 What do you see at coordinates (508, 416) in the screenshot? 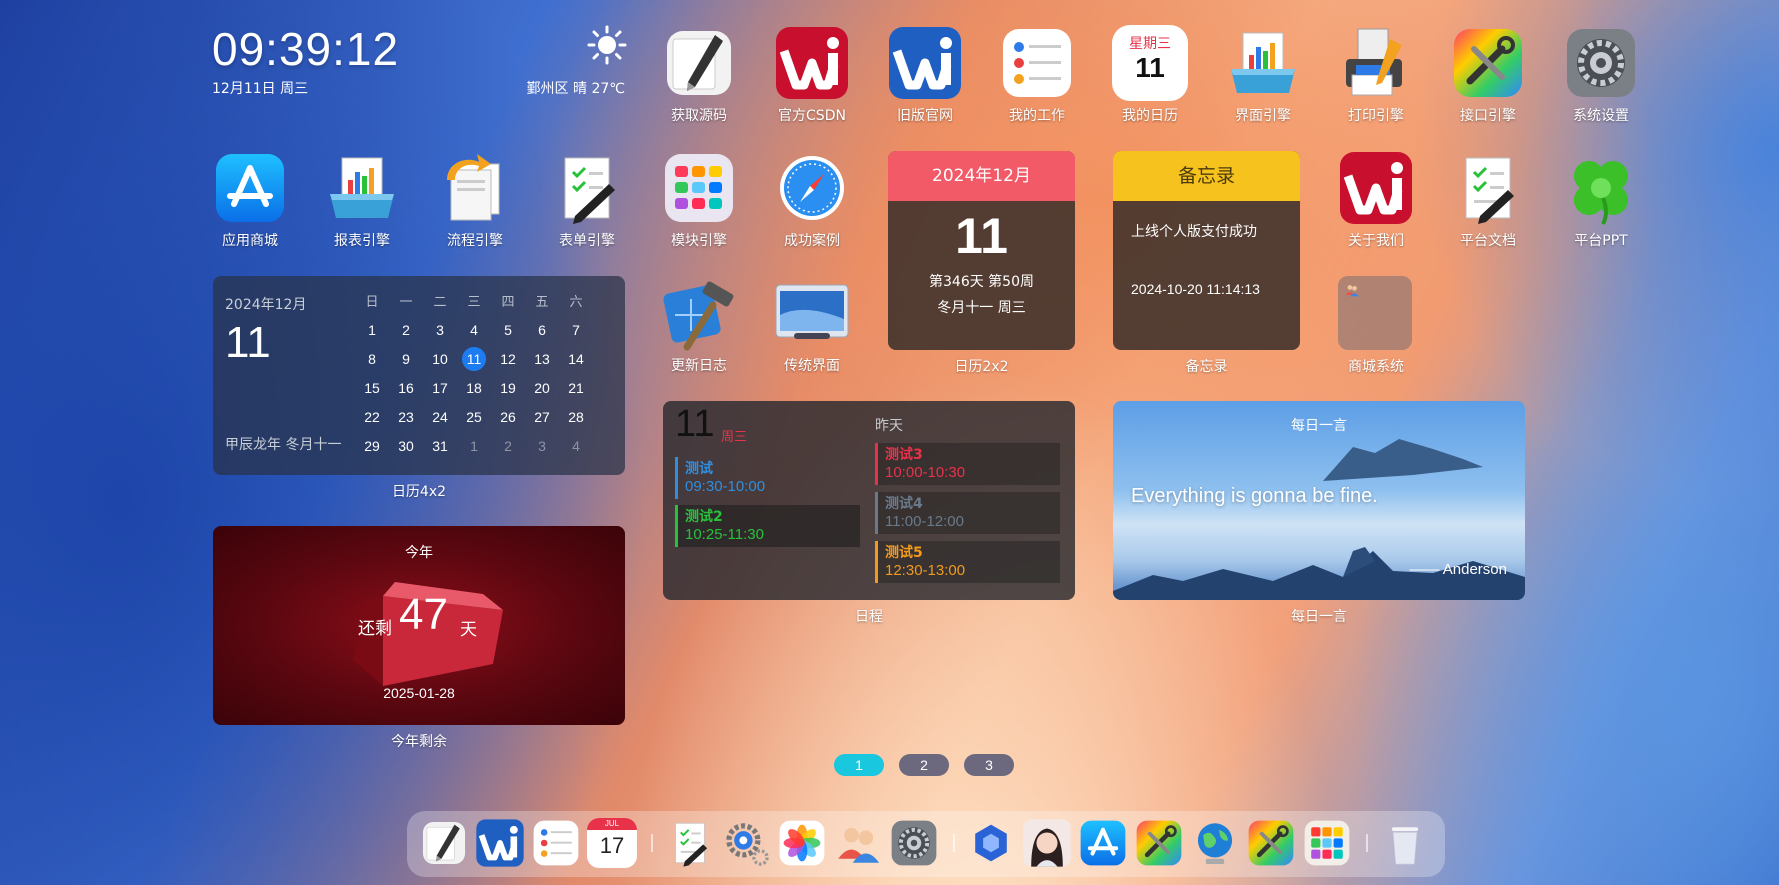
I see `calendar-date: 26` at bounding box center [508, 416].